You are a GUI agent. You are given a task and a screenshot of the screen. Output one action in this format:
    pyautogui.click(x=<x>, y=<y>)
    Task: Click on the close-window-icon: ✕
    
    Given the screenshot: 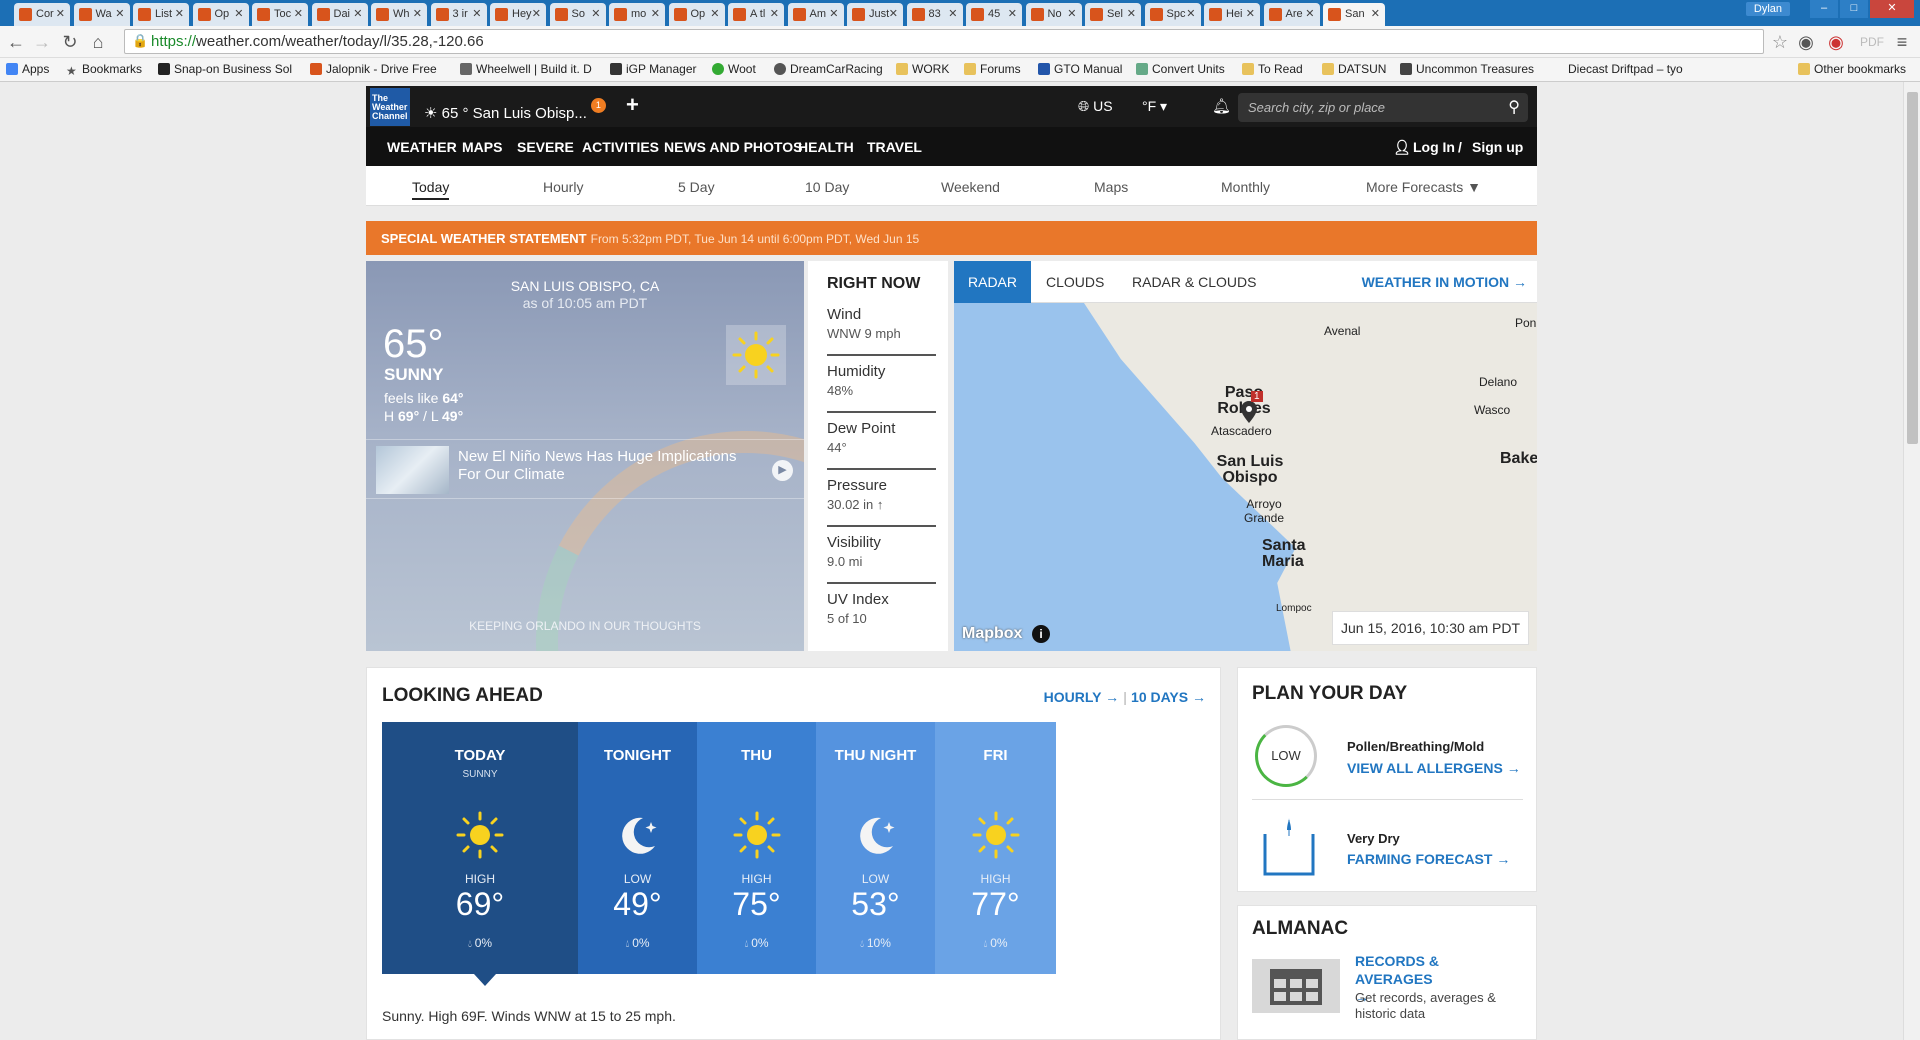 What is the action you would take?
    pyautogui.click(x=1892, y=9)
    